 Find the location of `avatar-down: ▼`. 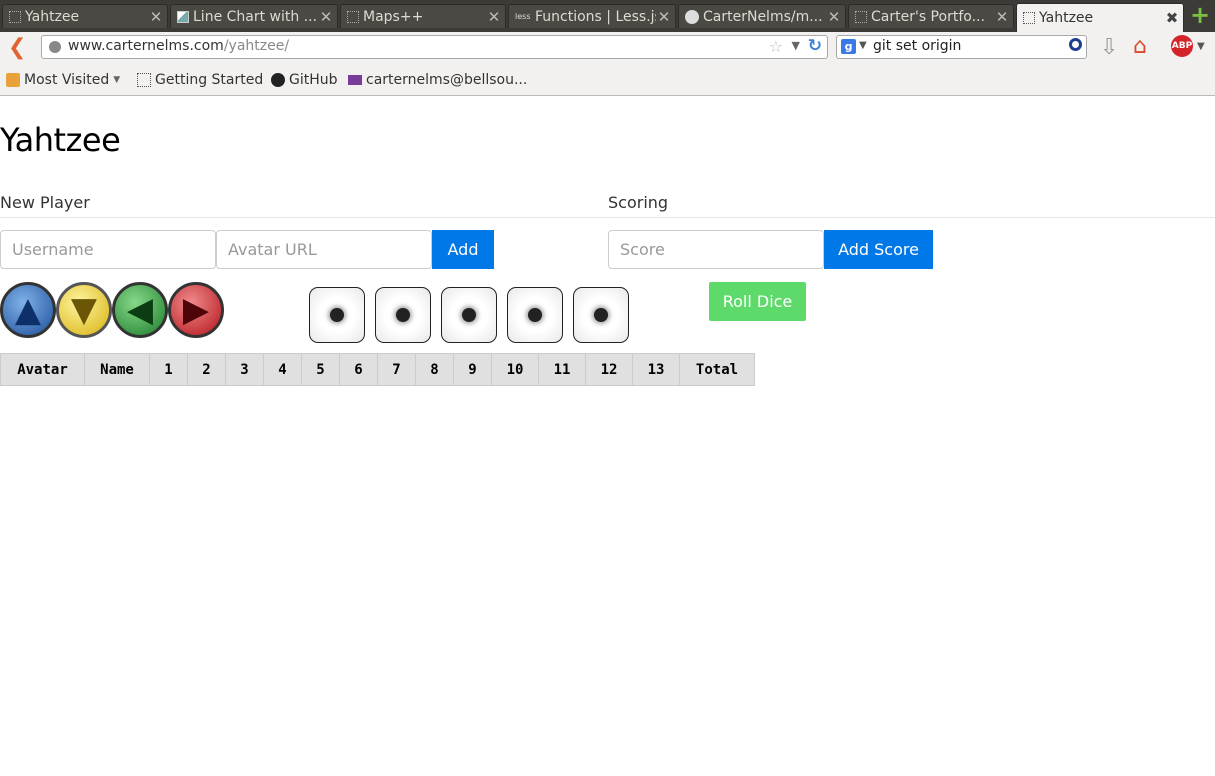

avatar-down: ▼ is located at coordinates (84, 310).